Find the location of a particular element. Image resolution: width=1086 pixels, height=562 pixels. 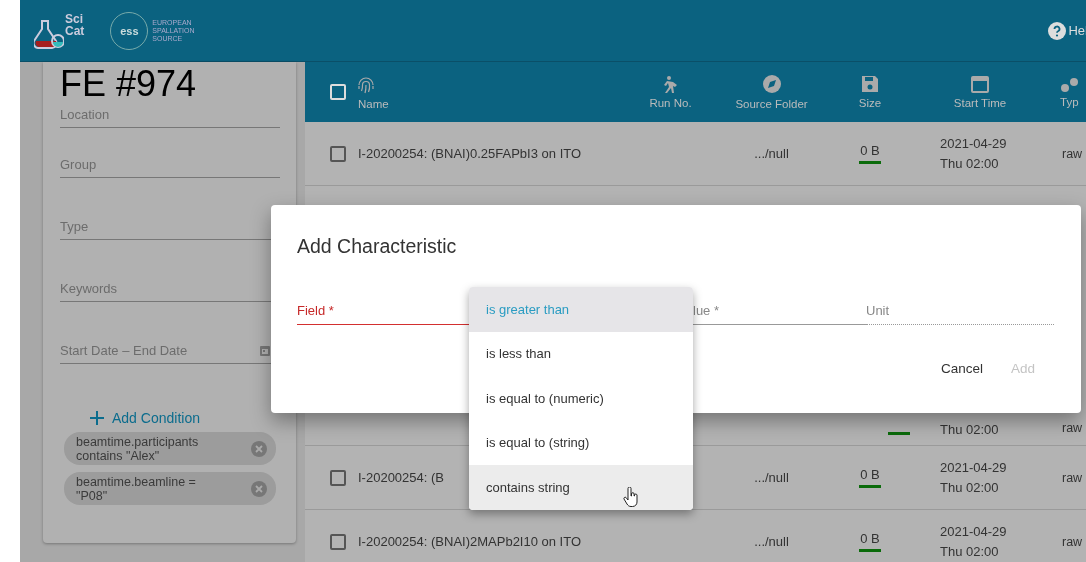

condition-text: beamtime.participants contains "Alex" is located at coordinates (138, 448).